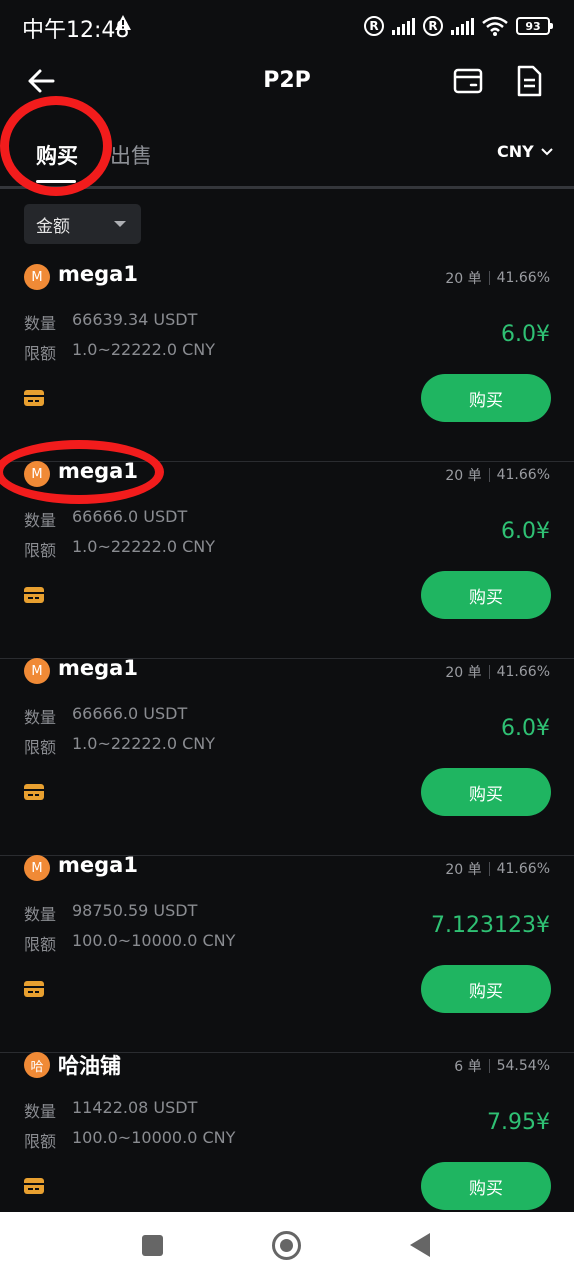 This screenshot has width=574, height=1280. What do you see at coordinates (82, 224) in the screenshot?
I see `amount-filter: 金额` at bounding box center [82, 224].